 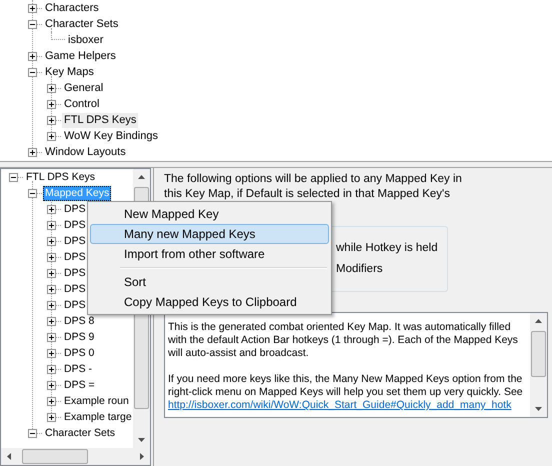 I want to click on description-paragraph: If you need more keys like this, the Many New Mapped Keys option from the right-click menu on Mapped Keys will help you set them up very quickly. See, so click(x=346, y=386).